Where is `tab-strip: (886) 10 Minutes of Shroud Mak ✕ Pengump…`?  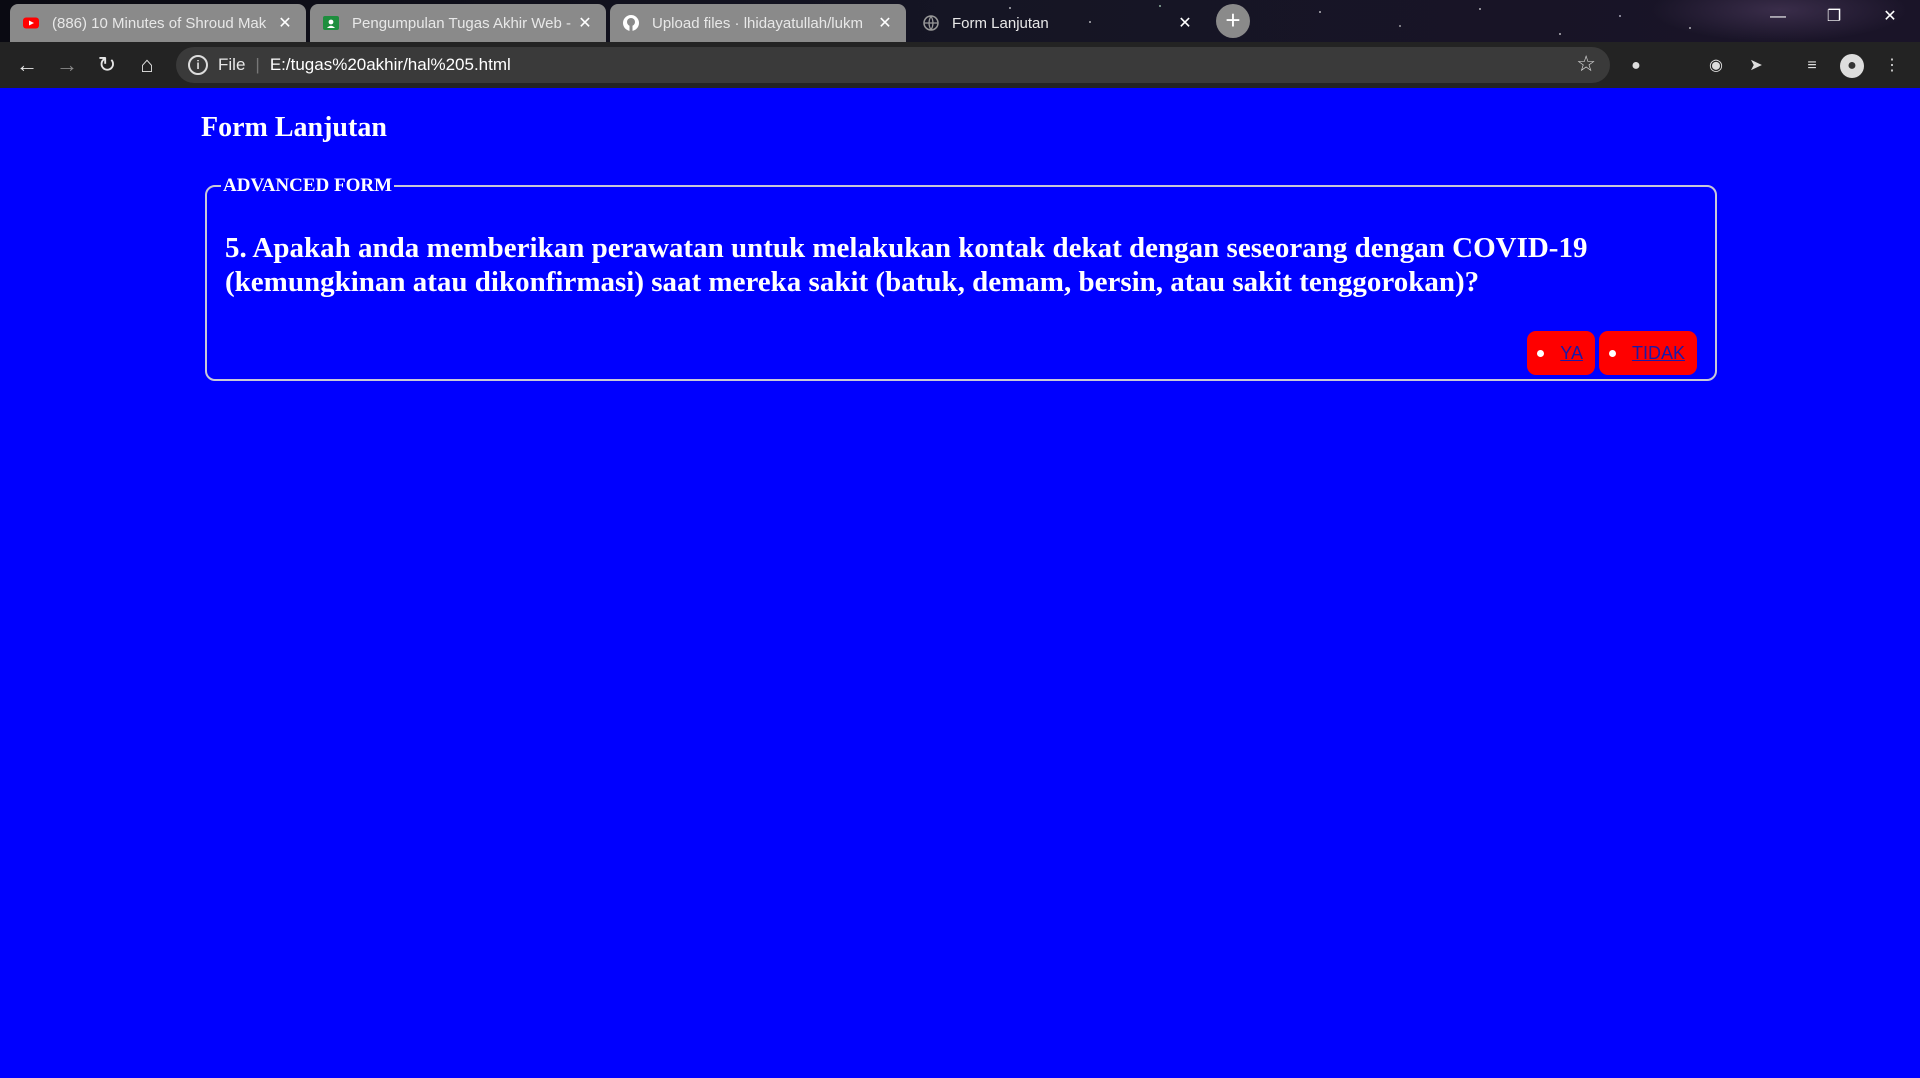 tab-strip: (886) 10 Minutes of Shroud Mak ✕ Pengump… is located at coordinates (960, 21).